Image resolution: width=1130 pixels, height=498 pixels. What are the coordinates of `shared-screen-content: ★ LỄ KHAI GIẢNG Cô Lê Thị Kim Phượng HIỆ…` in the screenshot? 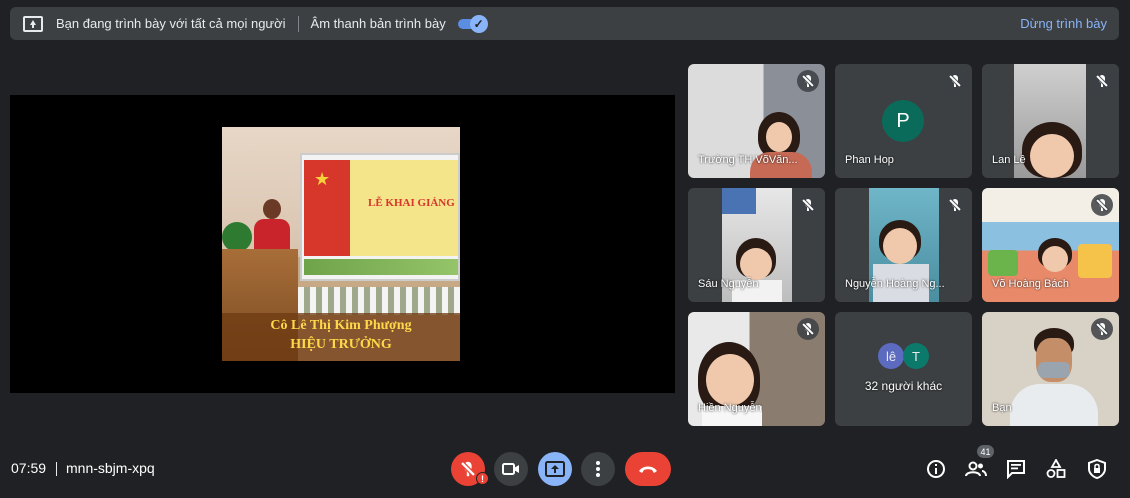 It's located at (341, 244).